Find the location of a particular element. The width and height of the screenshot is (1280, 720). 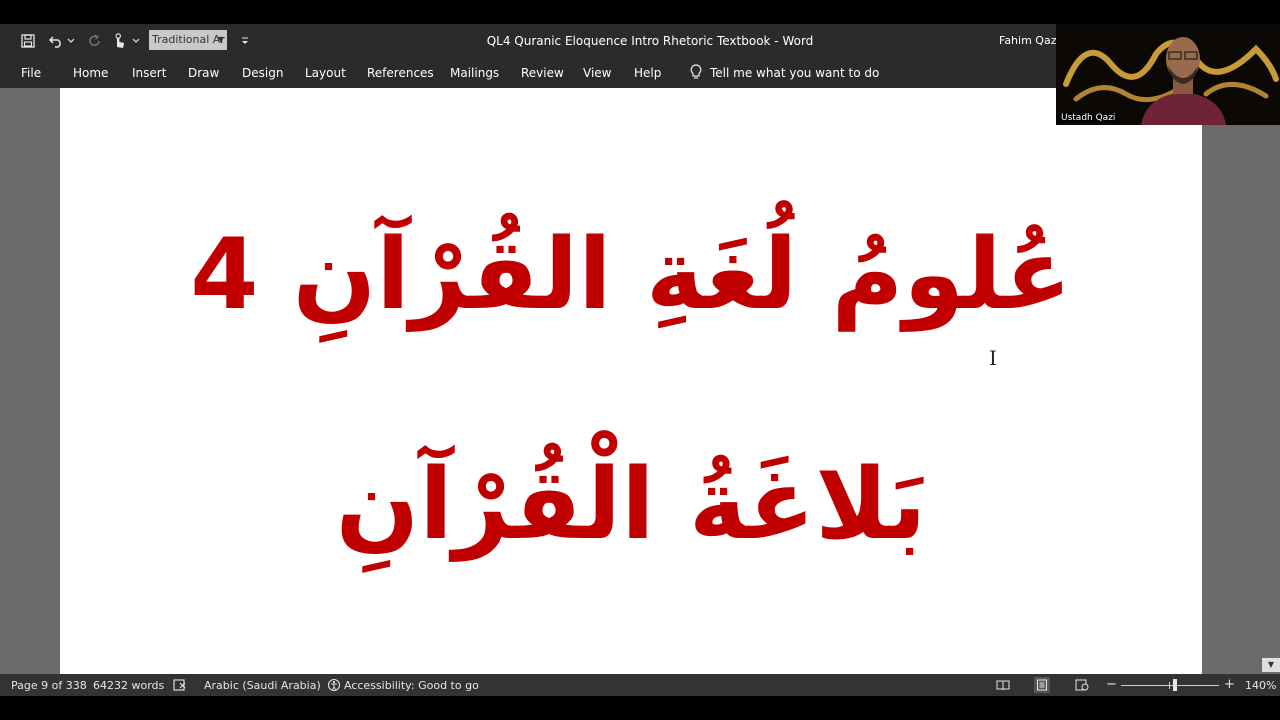

tab-review: Review is located at coordinates (542, 73).